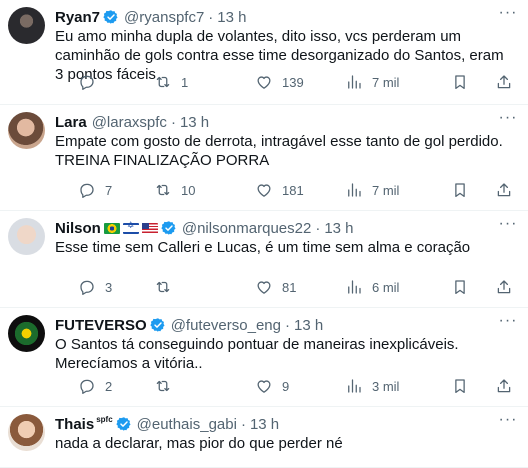 This screenshot has height=468, width=528. I want to click on like-button: 9, so click(272, 386).